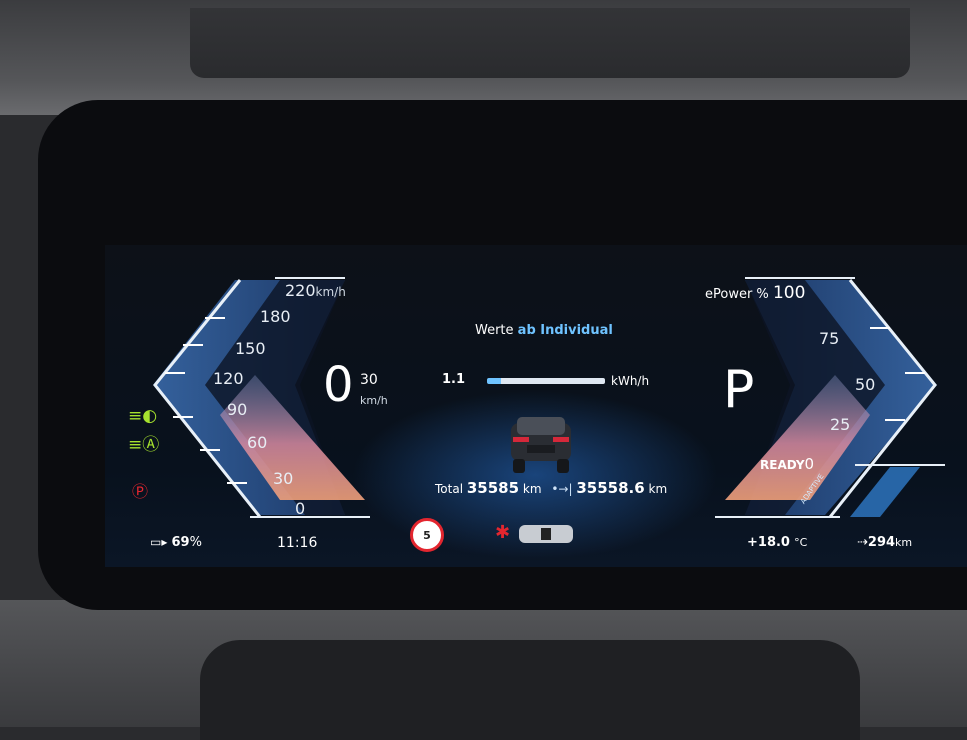  Describe the element at coordinates (530, 690) in the screenshot. I see `steering-wheel` at that location.